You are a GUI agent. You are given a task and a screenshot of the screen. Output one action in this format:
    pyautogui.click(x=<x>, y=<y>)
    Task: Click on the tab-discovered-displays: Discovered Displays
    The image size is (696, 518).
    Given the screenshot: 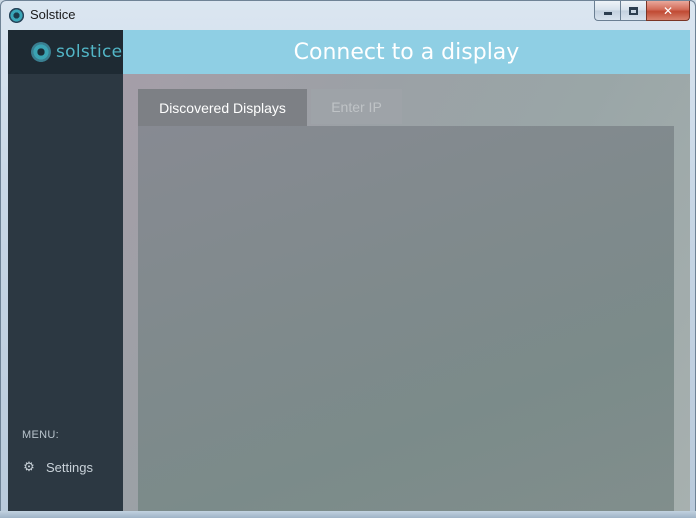 What is the action you would take?
    pyautogui.click(x=222, y=107)
    